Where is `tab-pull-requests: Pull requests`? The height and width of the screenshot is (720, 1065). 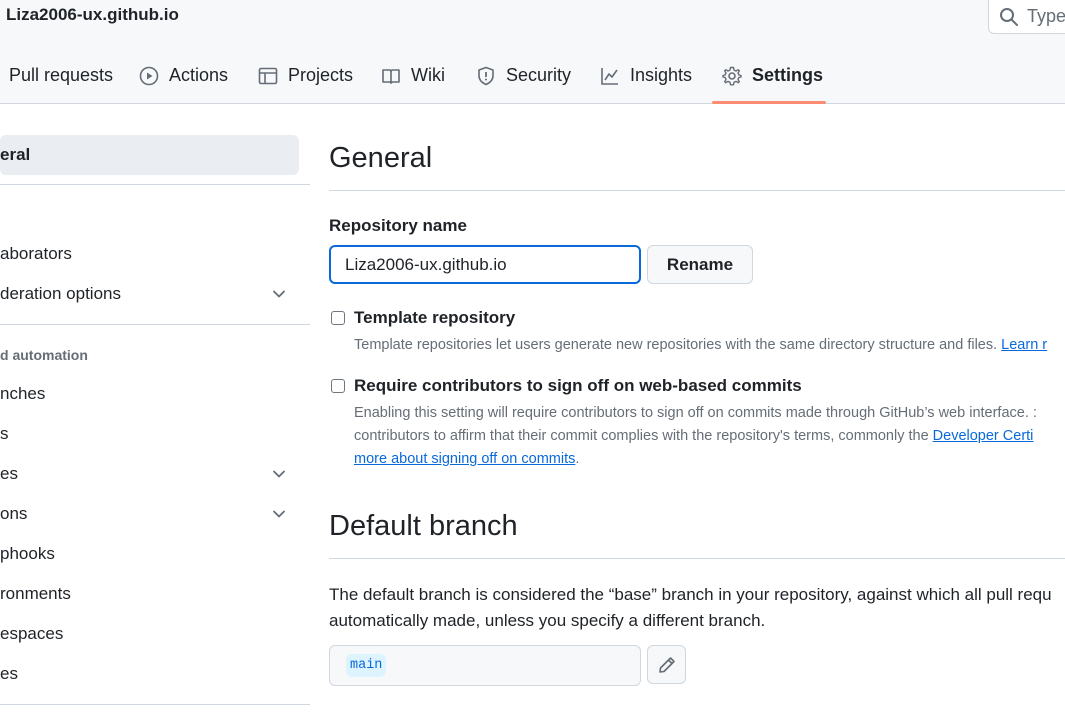 tab-pull-requests: Pull requests is located at coordinates (61, 80).